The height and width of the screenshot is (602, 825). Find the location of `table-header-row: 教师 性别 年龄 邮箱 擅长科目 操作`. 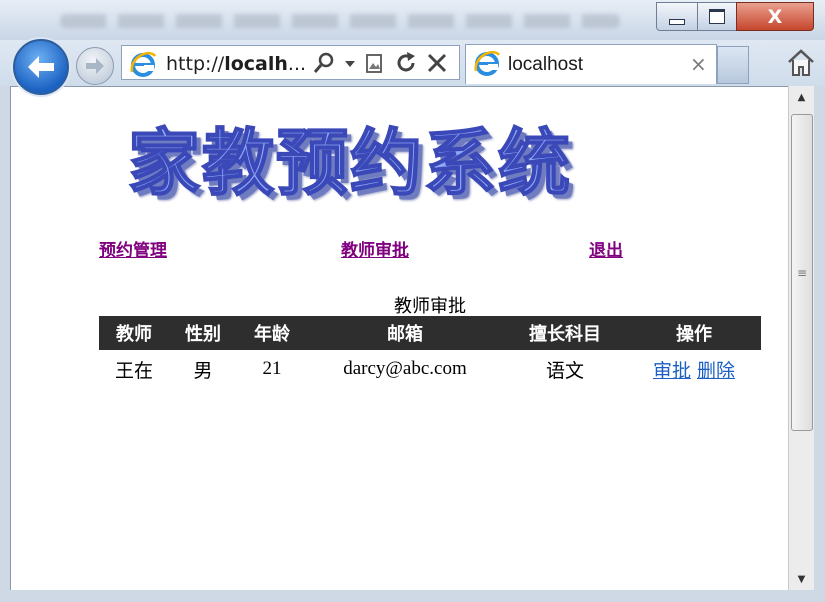

table-header-row: 教师 性别 年龄 邮箱 擅长科目 操作 is located at coordinates (430, 333).